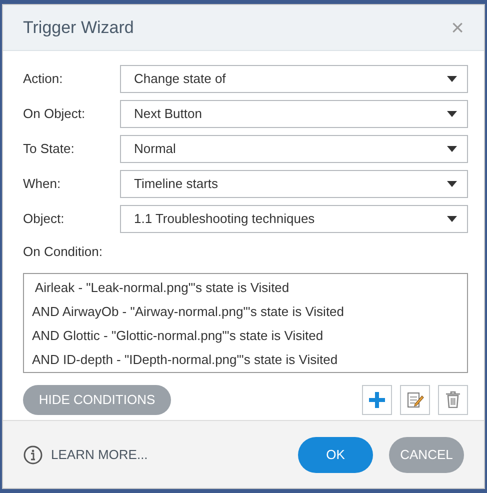 The image size is (487, 493). I want to click on condition-item: Airleak - "Leak-normal.png"'s state is Visited, so click(245, 288).